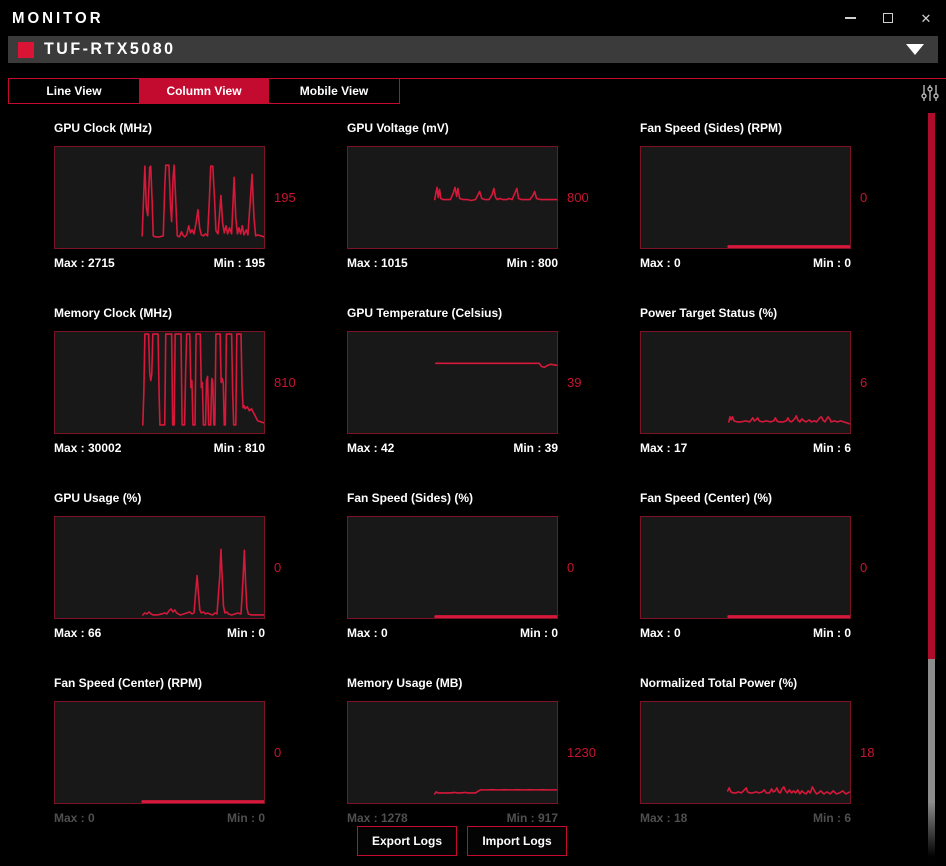 The width and height of the screenshot is (946, 866). I want to click on export-logs-button: Export Logs, so click(407, 841).